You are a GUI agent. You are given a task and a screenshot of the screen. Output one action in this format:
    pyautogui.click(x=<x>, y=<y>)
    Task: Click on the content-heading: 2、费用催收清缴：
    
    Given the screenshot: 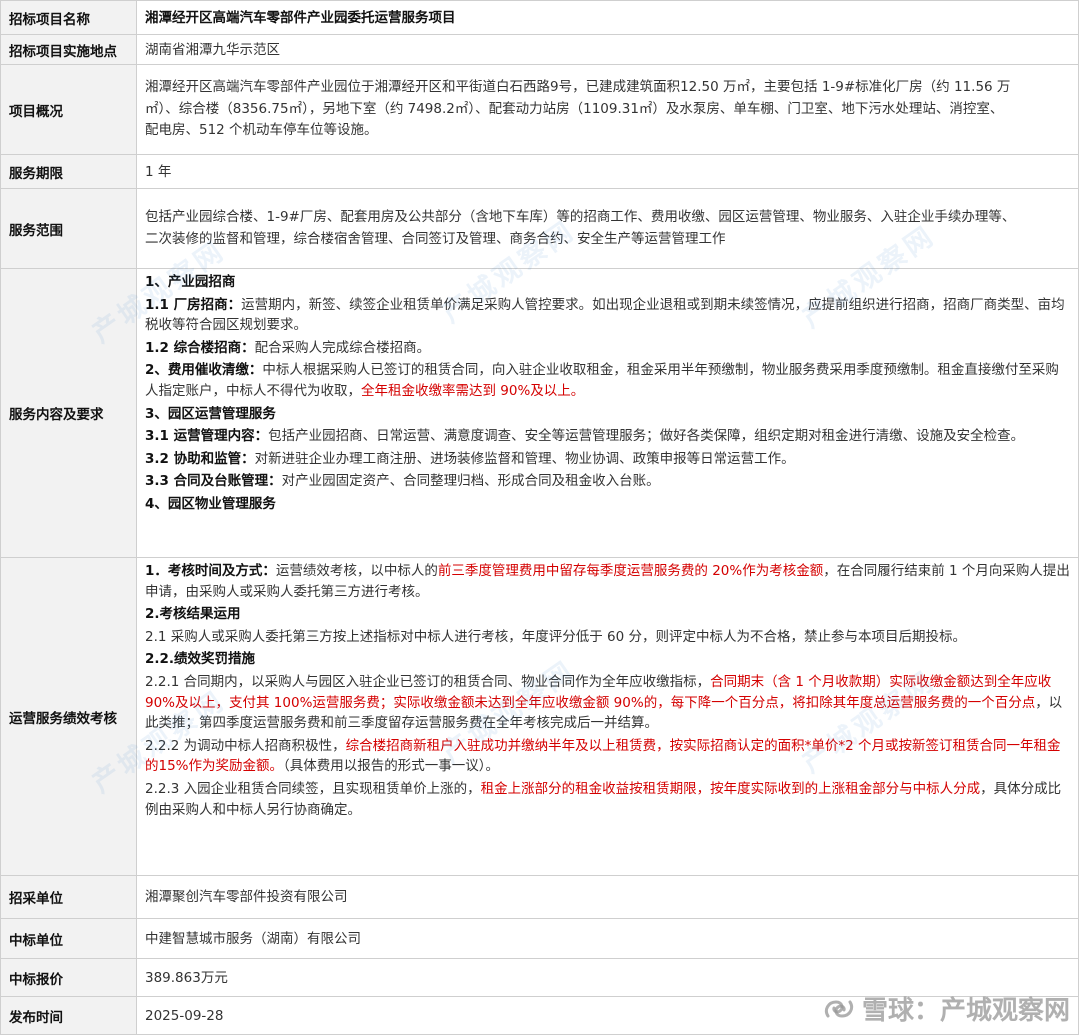 What is the action you would take?
    pyautogui.click(x=204, y=370)
    